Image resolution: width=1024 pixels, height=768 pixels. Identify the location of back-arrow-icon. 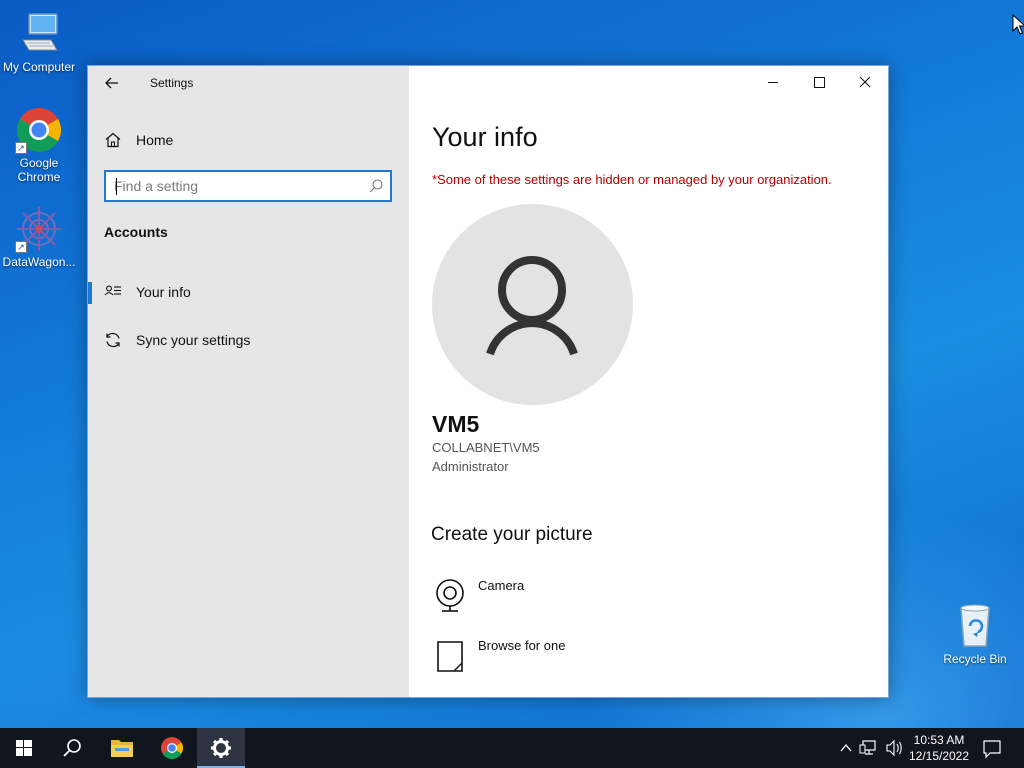
(111, 83).